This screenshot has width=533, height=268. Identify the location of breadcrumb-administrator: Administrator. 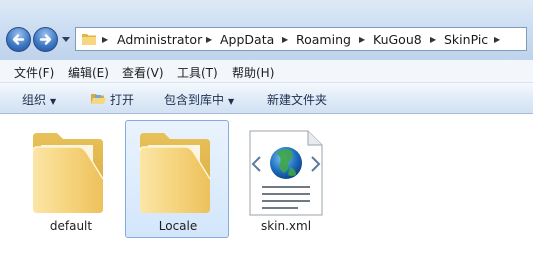
(159, 39).